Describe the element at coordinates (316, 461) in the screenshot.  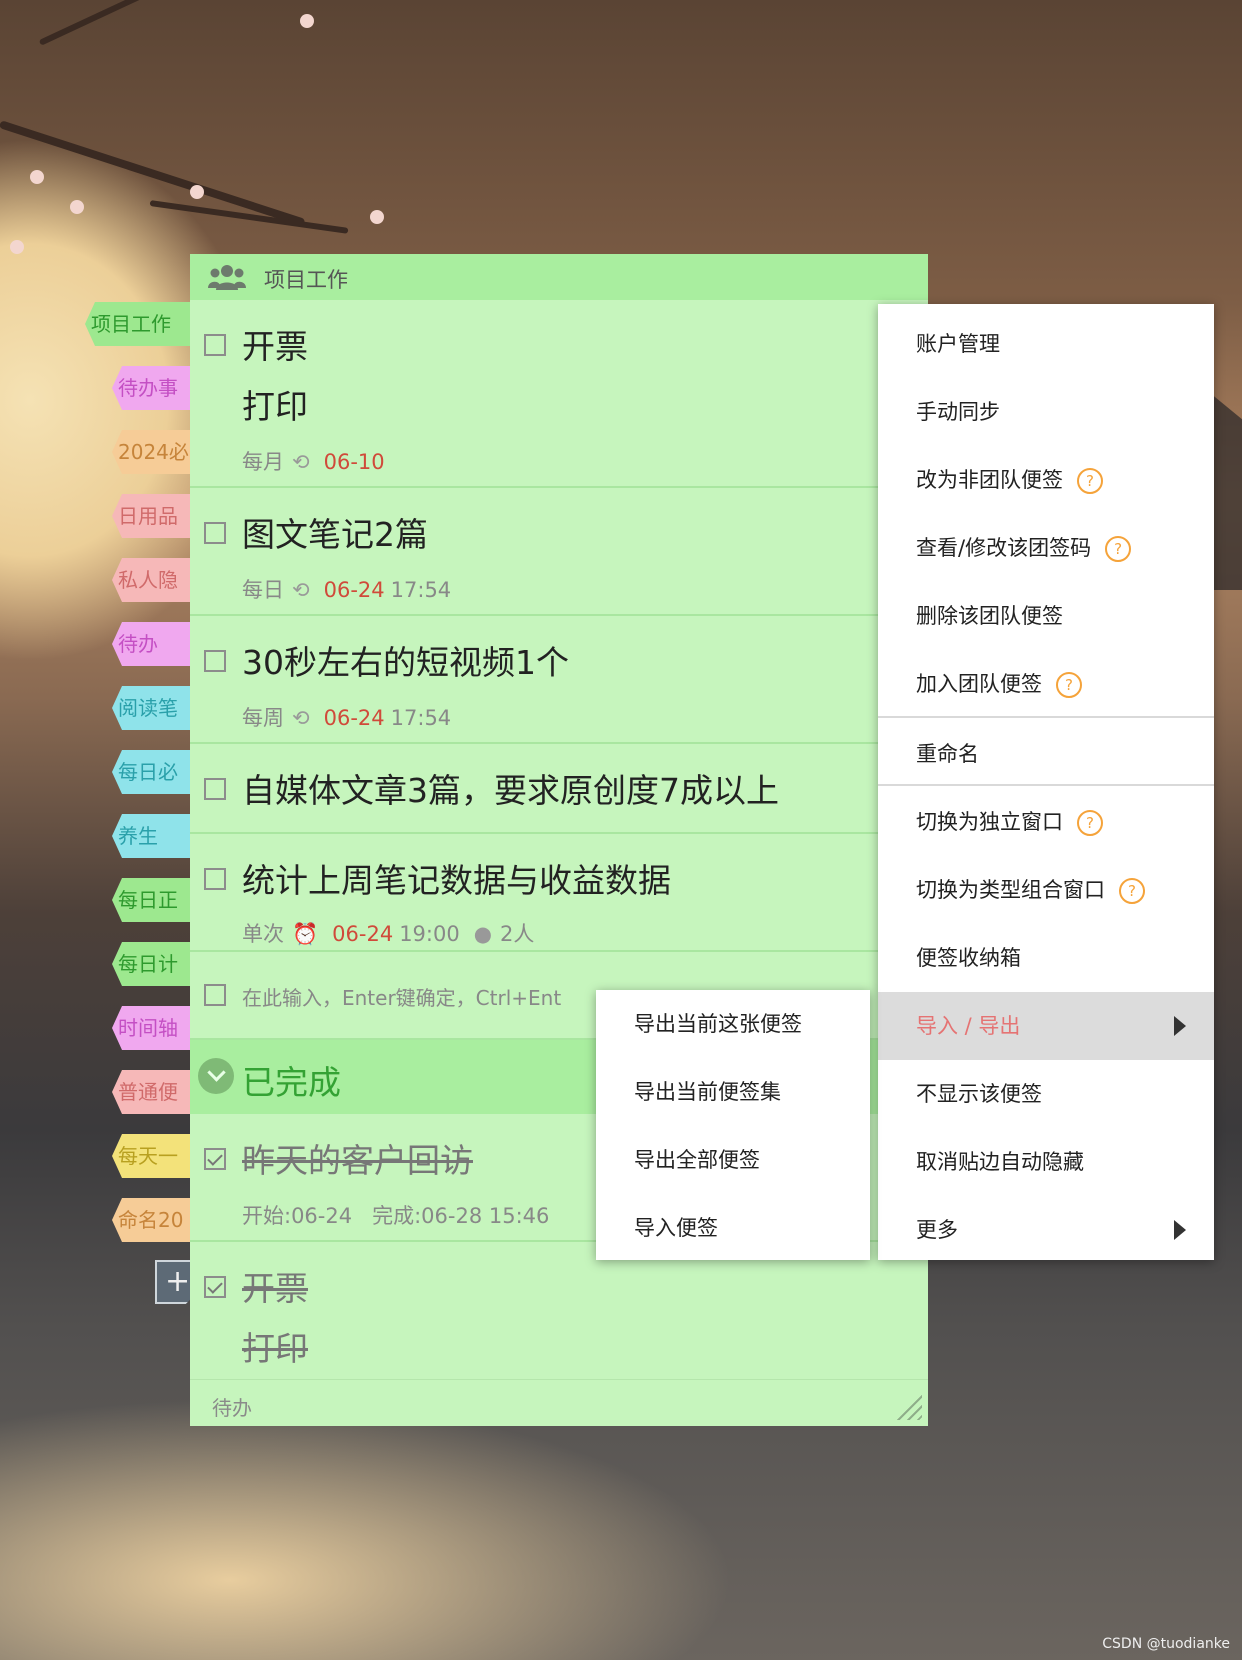
I see `task-meta: 每月 ⟲ 06-10` at that location.